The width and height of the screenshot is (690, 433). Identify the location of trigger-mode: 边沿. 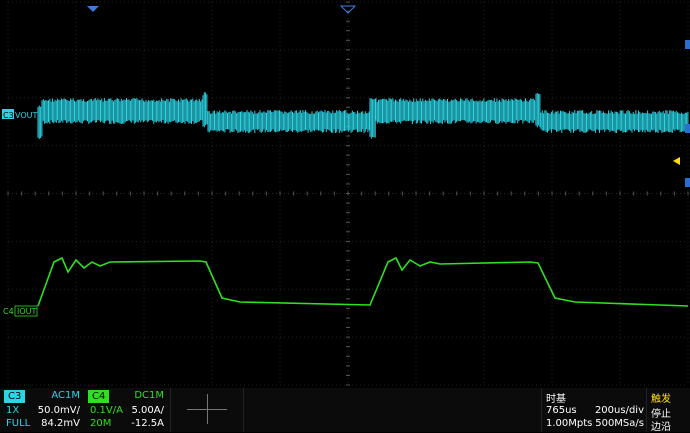
(661, 427).